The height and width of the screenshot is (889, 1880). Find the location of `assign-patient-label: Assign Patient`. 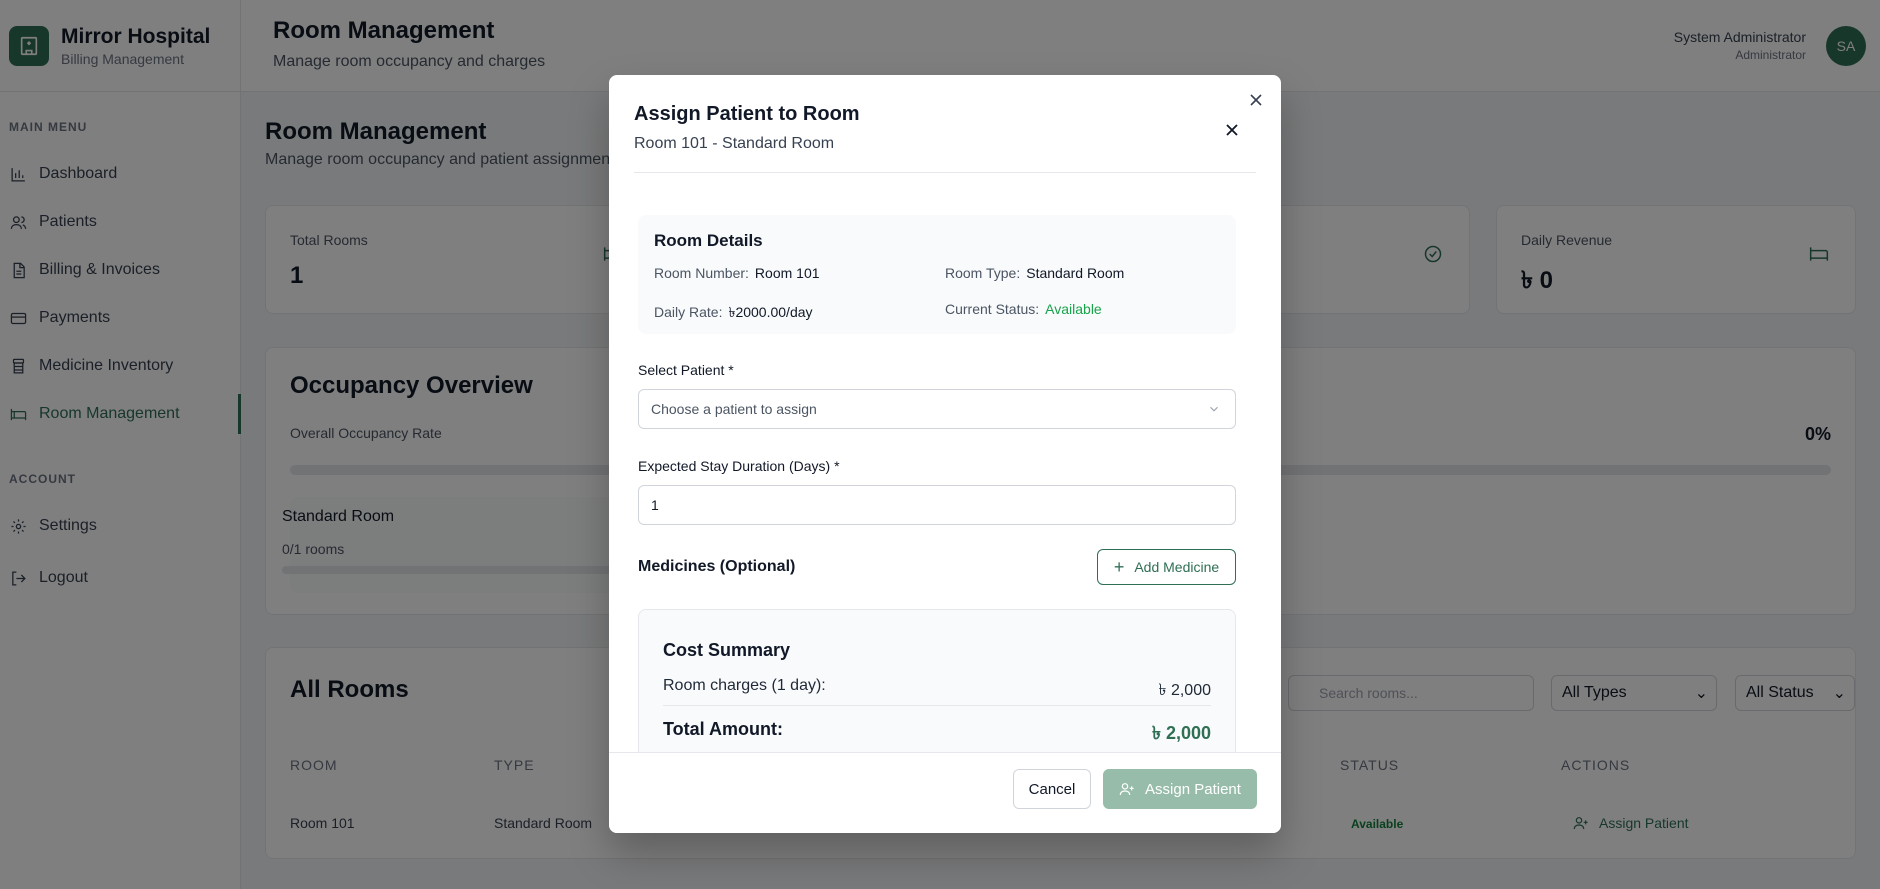

assign-patient-label: Assign Patient is located at coordinates (1193, 789).